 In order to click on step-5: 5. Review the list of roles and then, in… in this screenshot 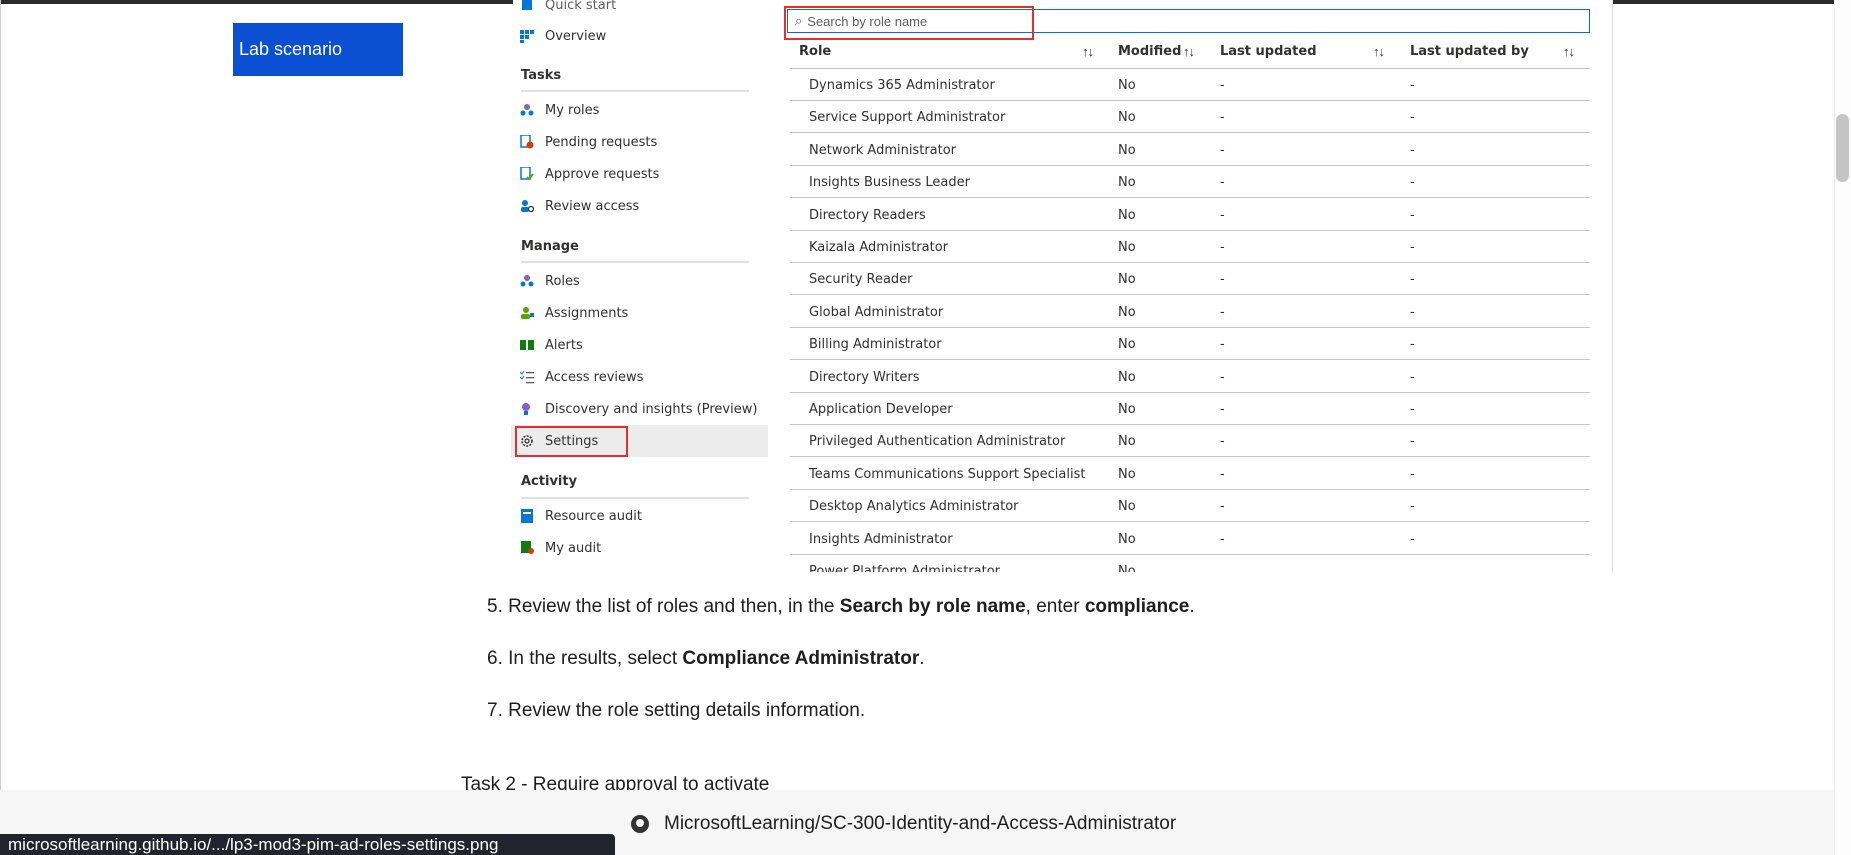, I will do `click(841, 606)`.